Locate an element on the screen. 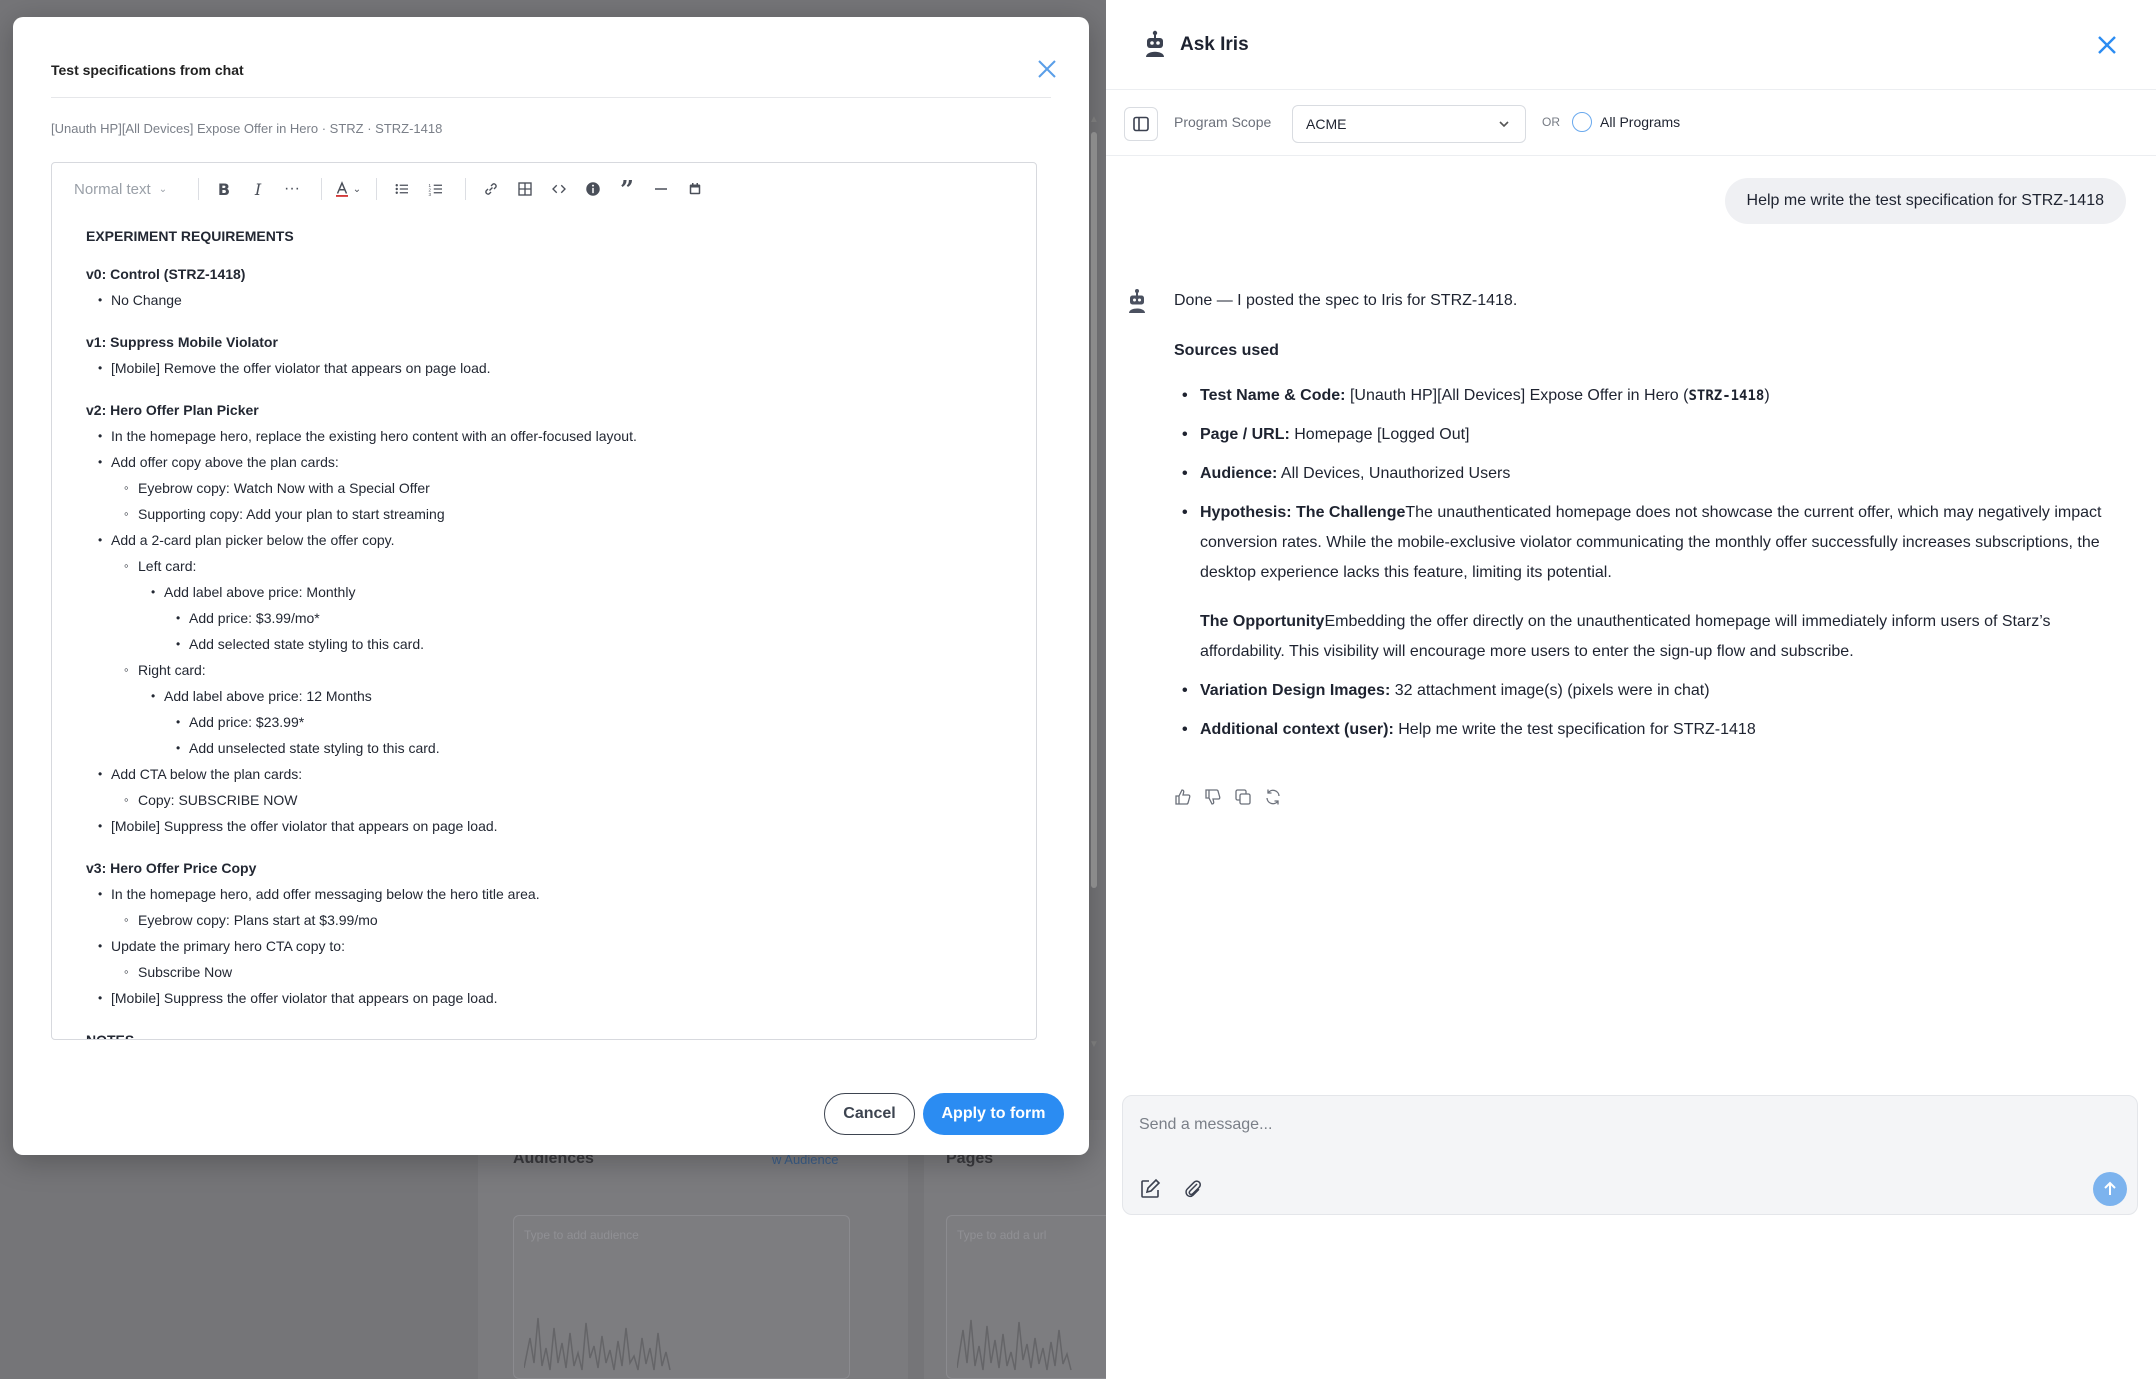 The height and width of the screenshot is (1379, 2156). text-color-icon: ⌄ is located at coordinates (347, 189).